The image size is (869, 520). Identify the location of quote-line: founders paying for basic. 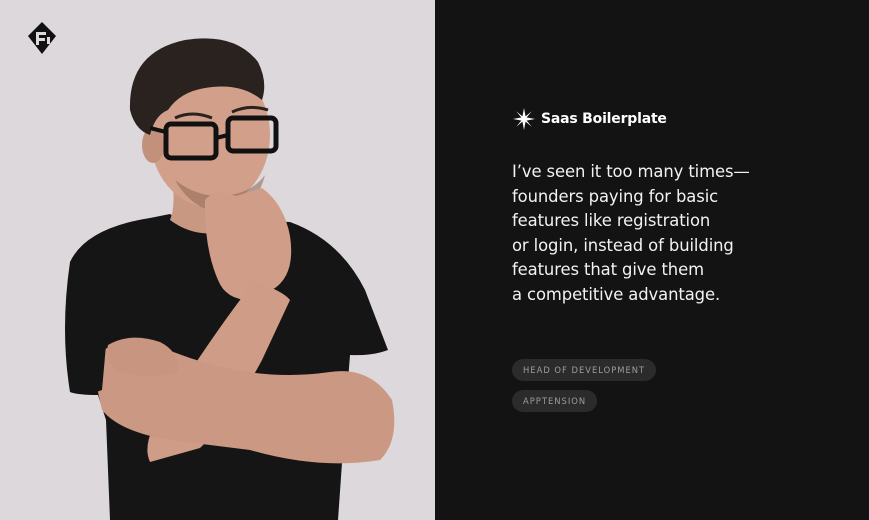
(615, 196).